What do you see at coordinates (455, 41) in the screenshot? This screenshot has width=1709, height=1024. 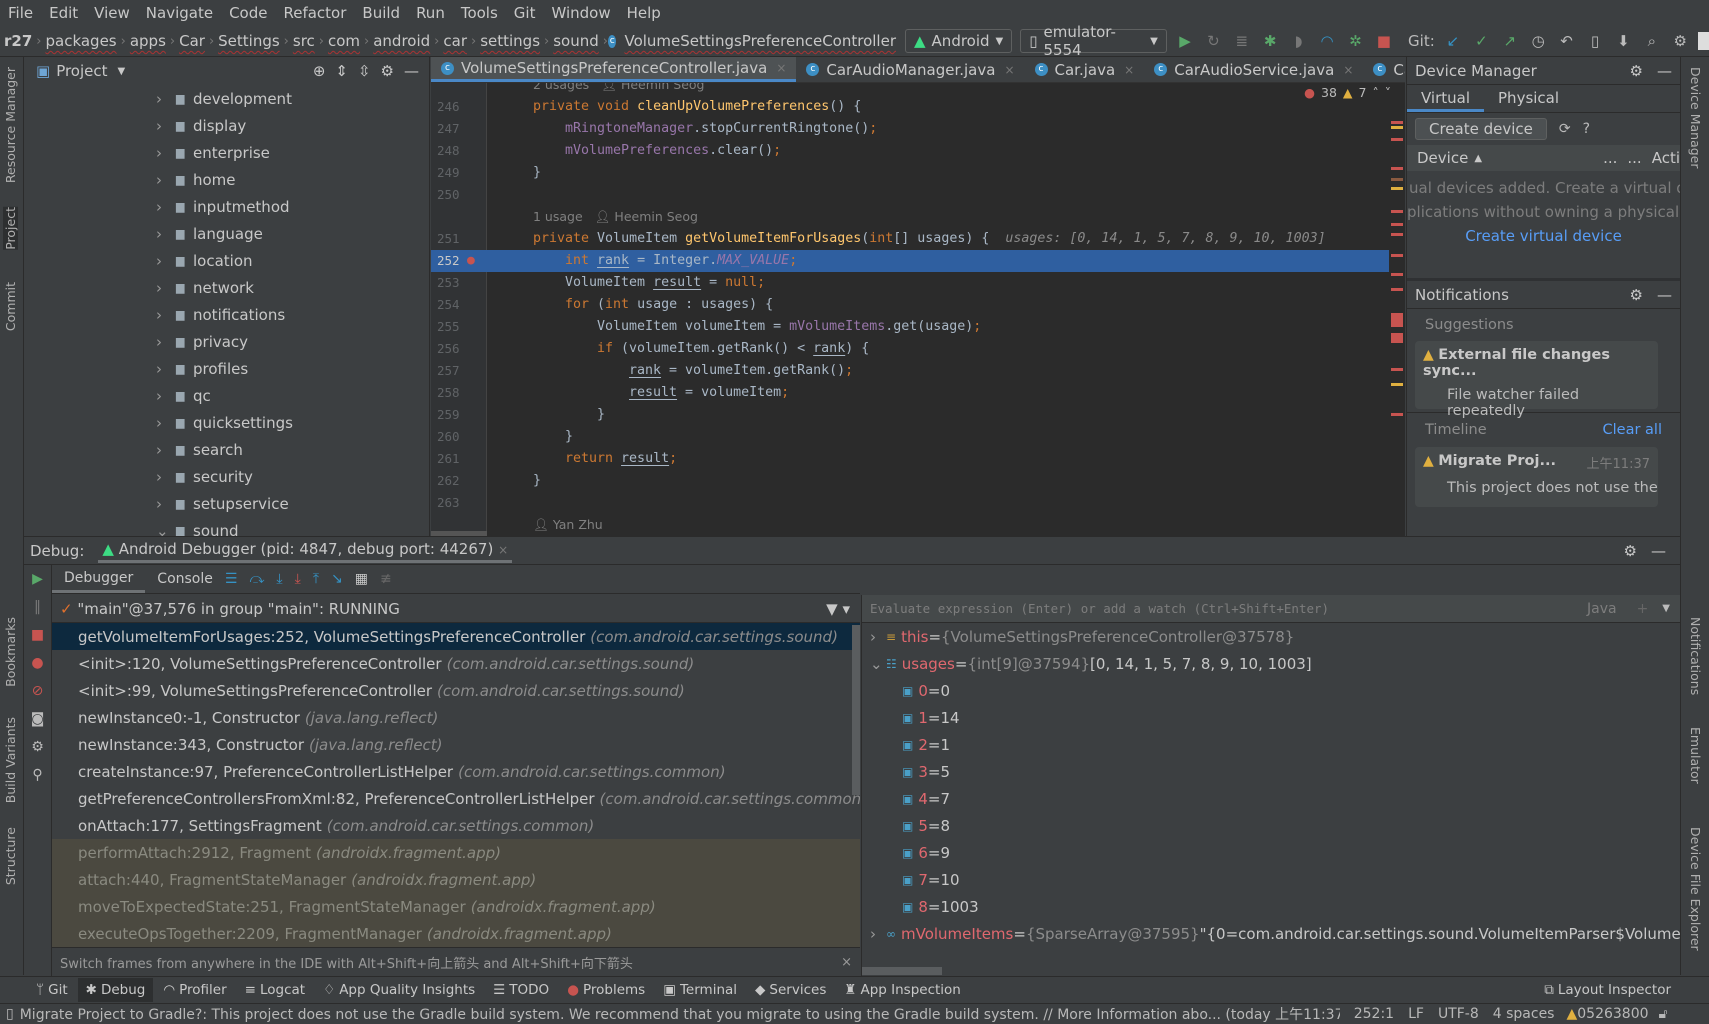 I see `breadcrumb-item: car` at bounding box center [455, 41].